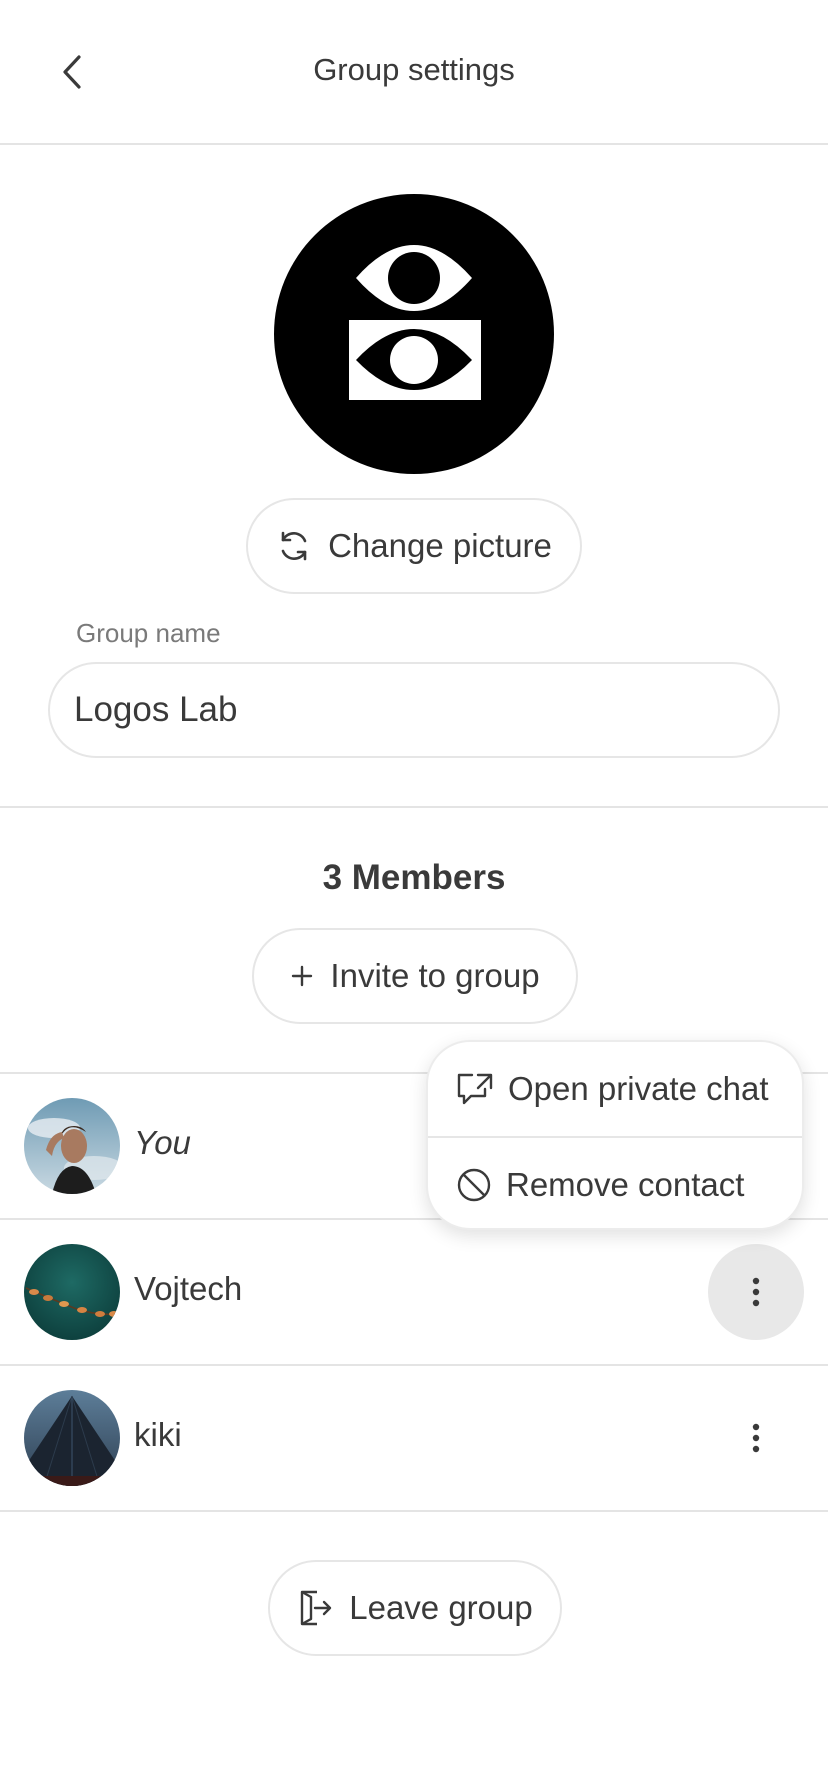 The height and width of the screenshot is (1792, 828). What do you see at coordinates (441, 1607) in the screenshot?
I see `leave-group-label: Leave group` at bounding box center [441, 1607].